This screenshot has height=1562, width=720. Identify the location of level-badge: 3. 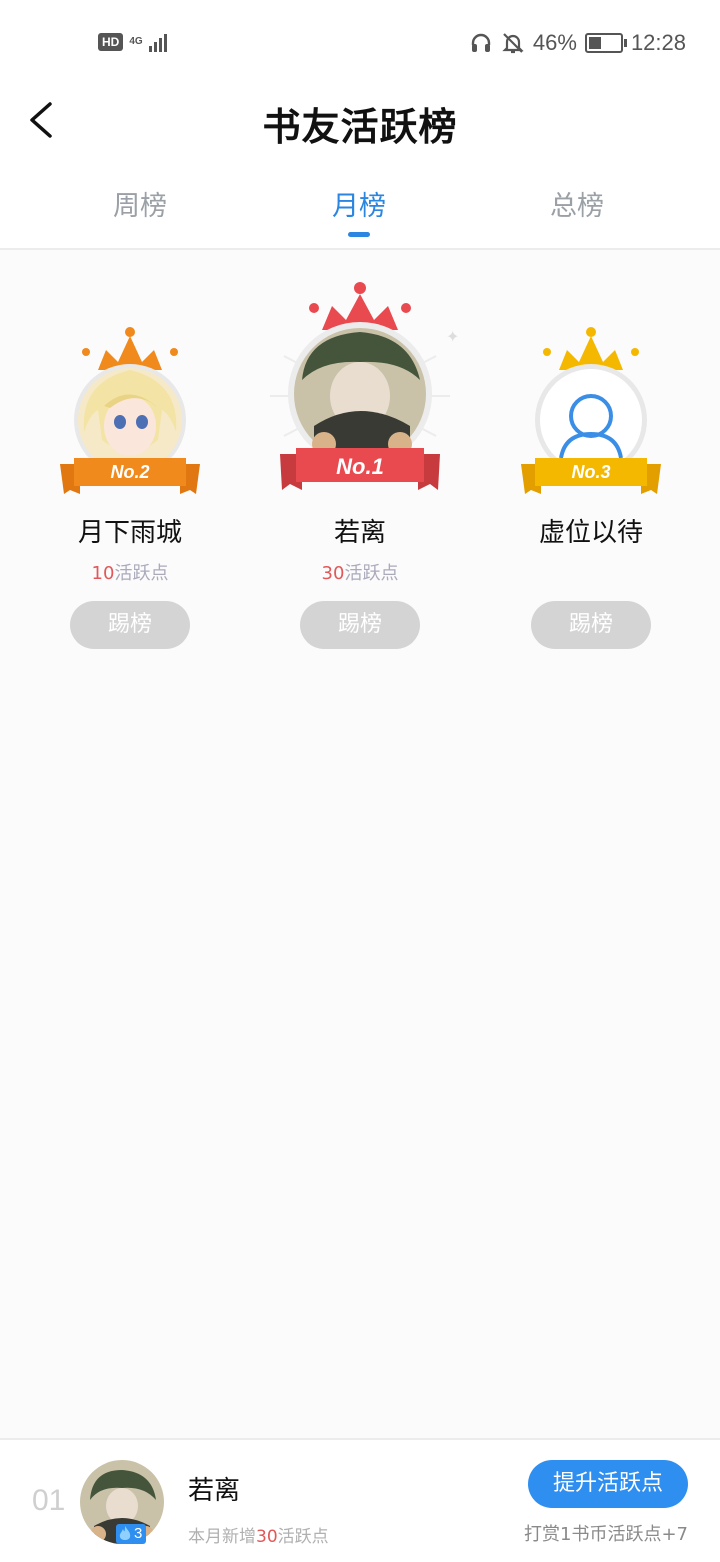
(131, 1534).